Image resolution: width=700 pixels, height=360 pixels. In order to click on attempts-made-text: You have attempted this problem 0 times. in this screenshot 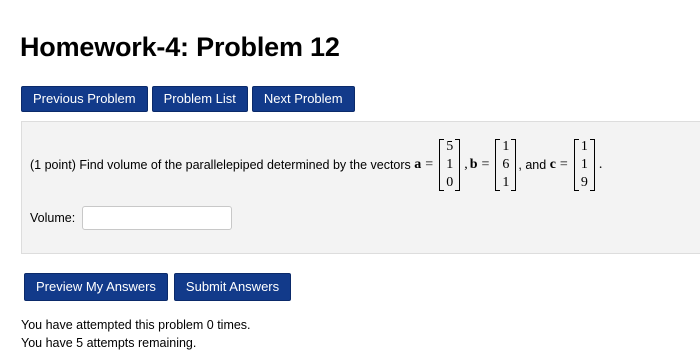, I will do `click(136, 325)`.